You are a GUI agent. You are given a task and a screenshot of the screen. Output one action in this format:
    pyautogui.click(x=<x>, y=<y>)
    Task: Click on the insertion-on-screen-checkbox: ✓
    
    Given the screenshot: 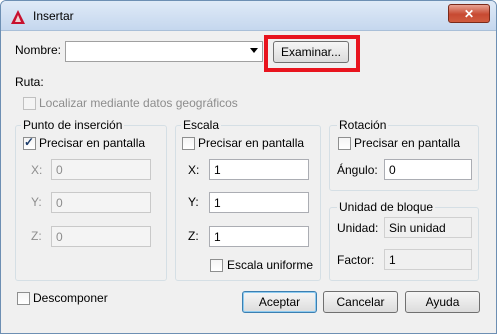 What is the action you would take?
    pyautogui.click(x=29, y=142)
    